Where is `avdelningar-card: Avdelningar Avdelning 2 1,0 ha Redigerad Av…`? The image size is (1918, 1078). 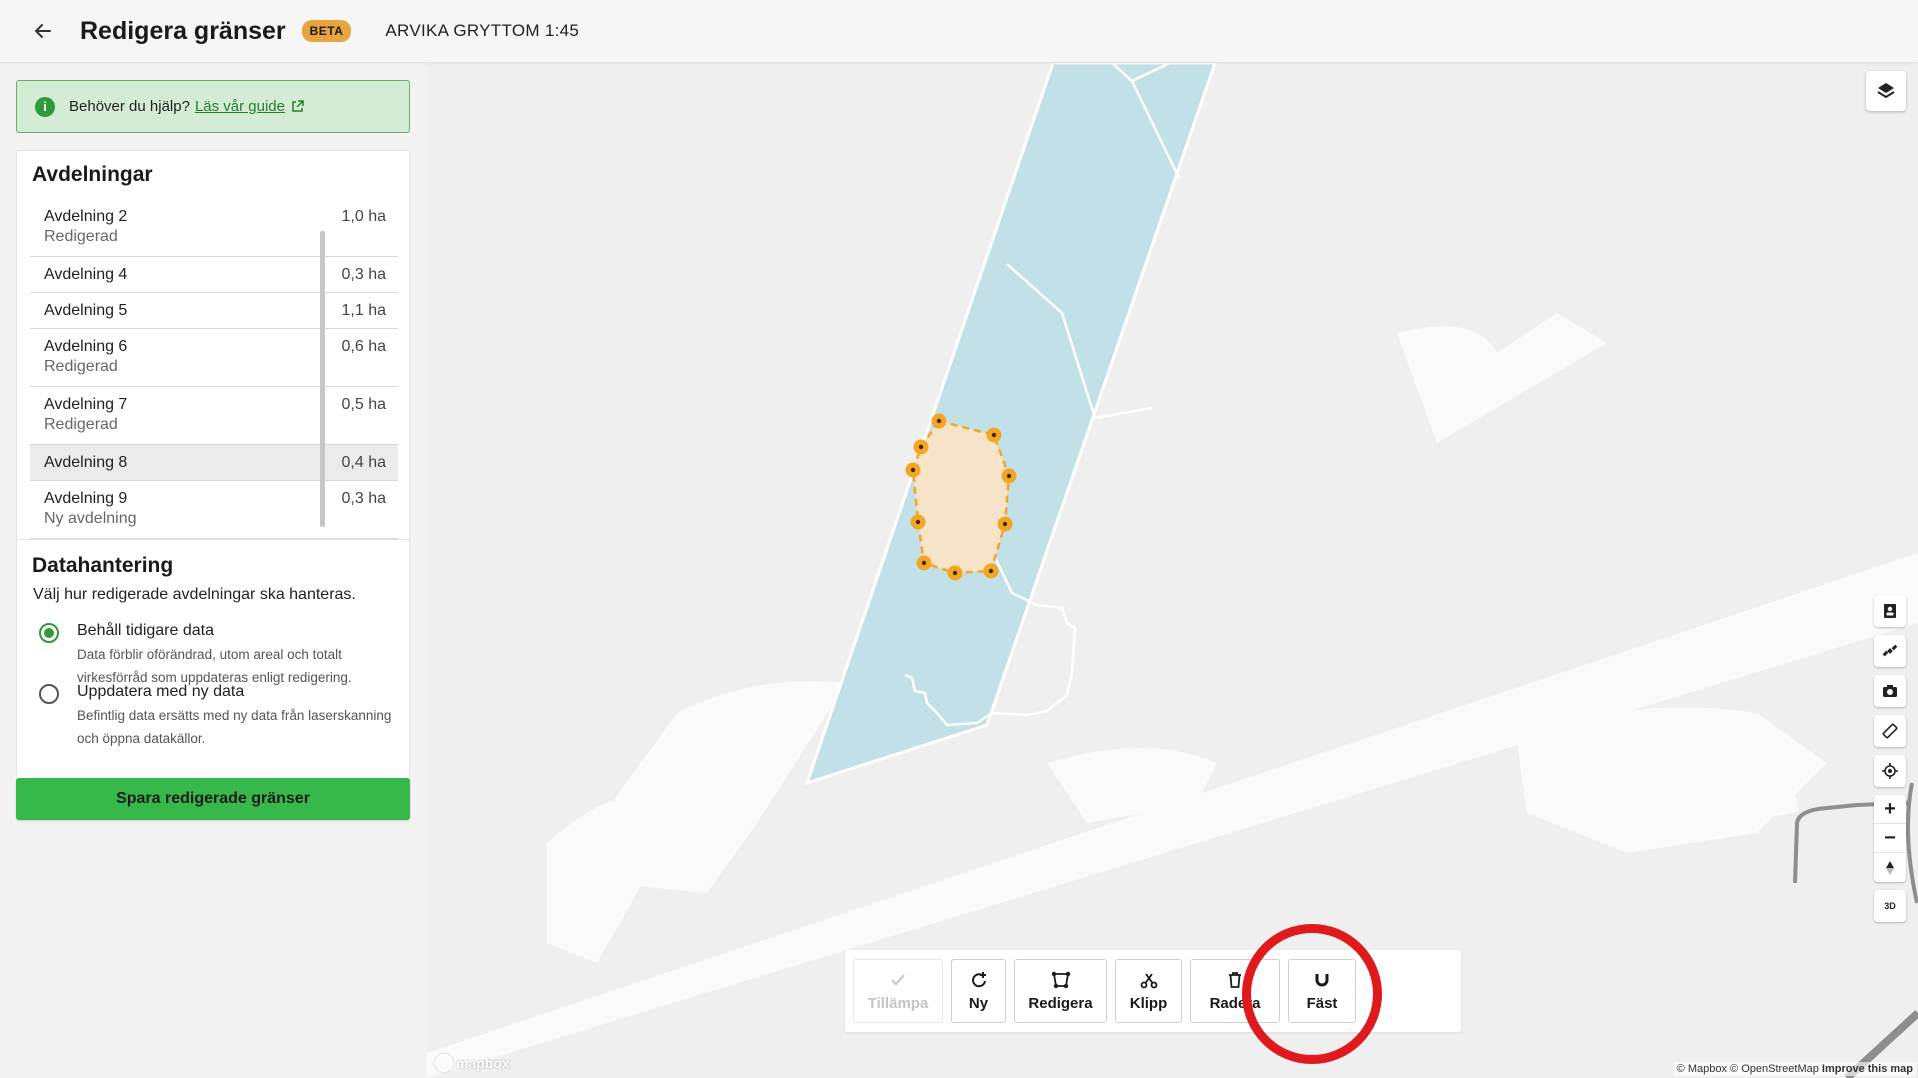 avdelningar-card: Avdelningar Avdelning 2 1,0 ha Redigerad Av… is located at coordinates (213, 373).